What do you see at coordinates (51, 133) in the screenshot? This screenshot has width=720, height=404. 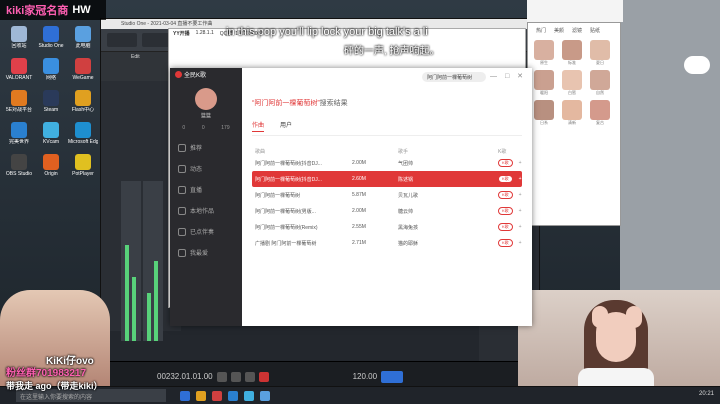 I see `desktop-icon: KVcam` at bounding box center [51, 133].